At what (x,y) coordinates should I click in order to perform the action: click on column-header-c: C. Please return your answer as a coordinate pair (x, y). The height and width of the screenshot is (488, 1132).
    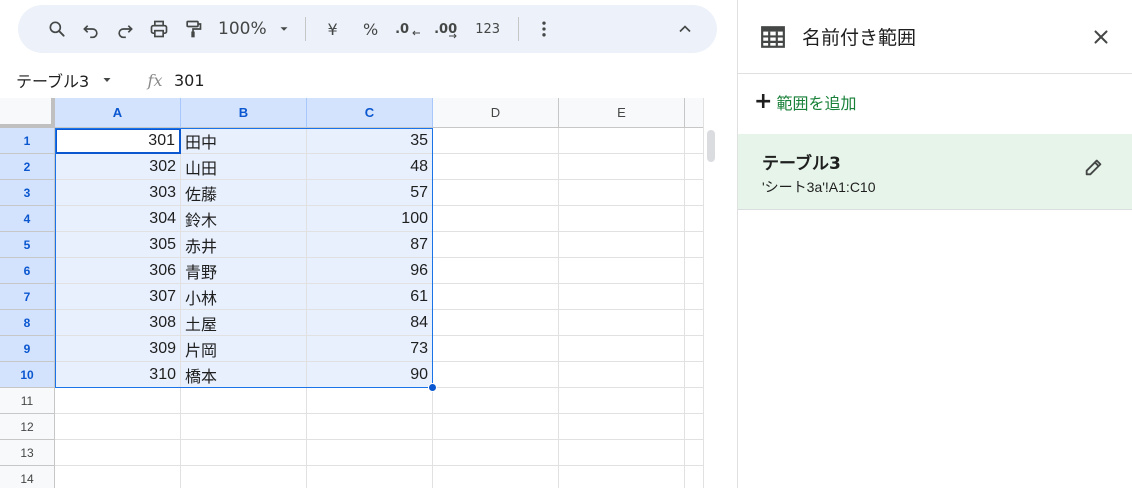
    Looking at the image, I should click on (370, 113).